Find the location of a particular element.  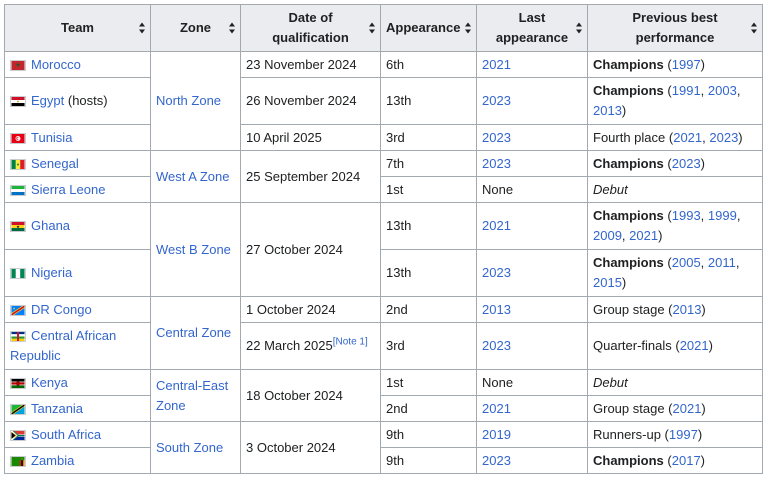

date-cell: 1 October 2024 is located at coordinates (310, 309).